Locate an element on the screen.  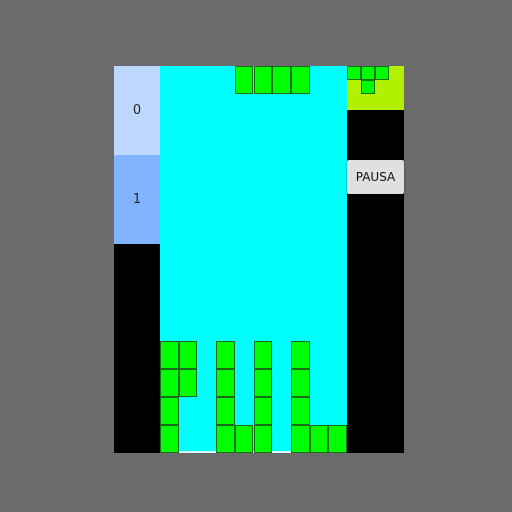
score-value-1: 1 is located at coordinates (137, 199).